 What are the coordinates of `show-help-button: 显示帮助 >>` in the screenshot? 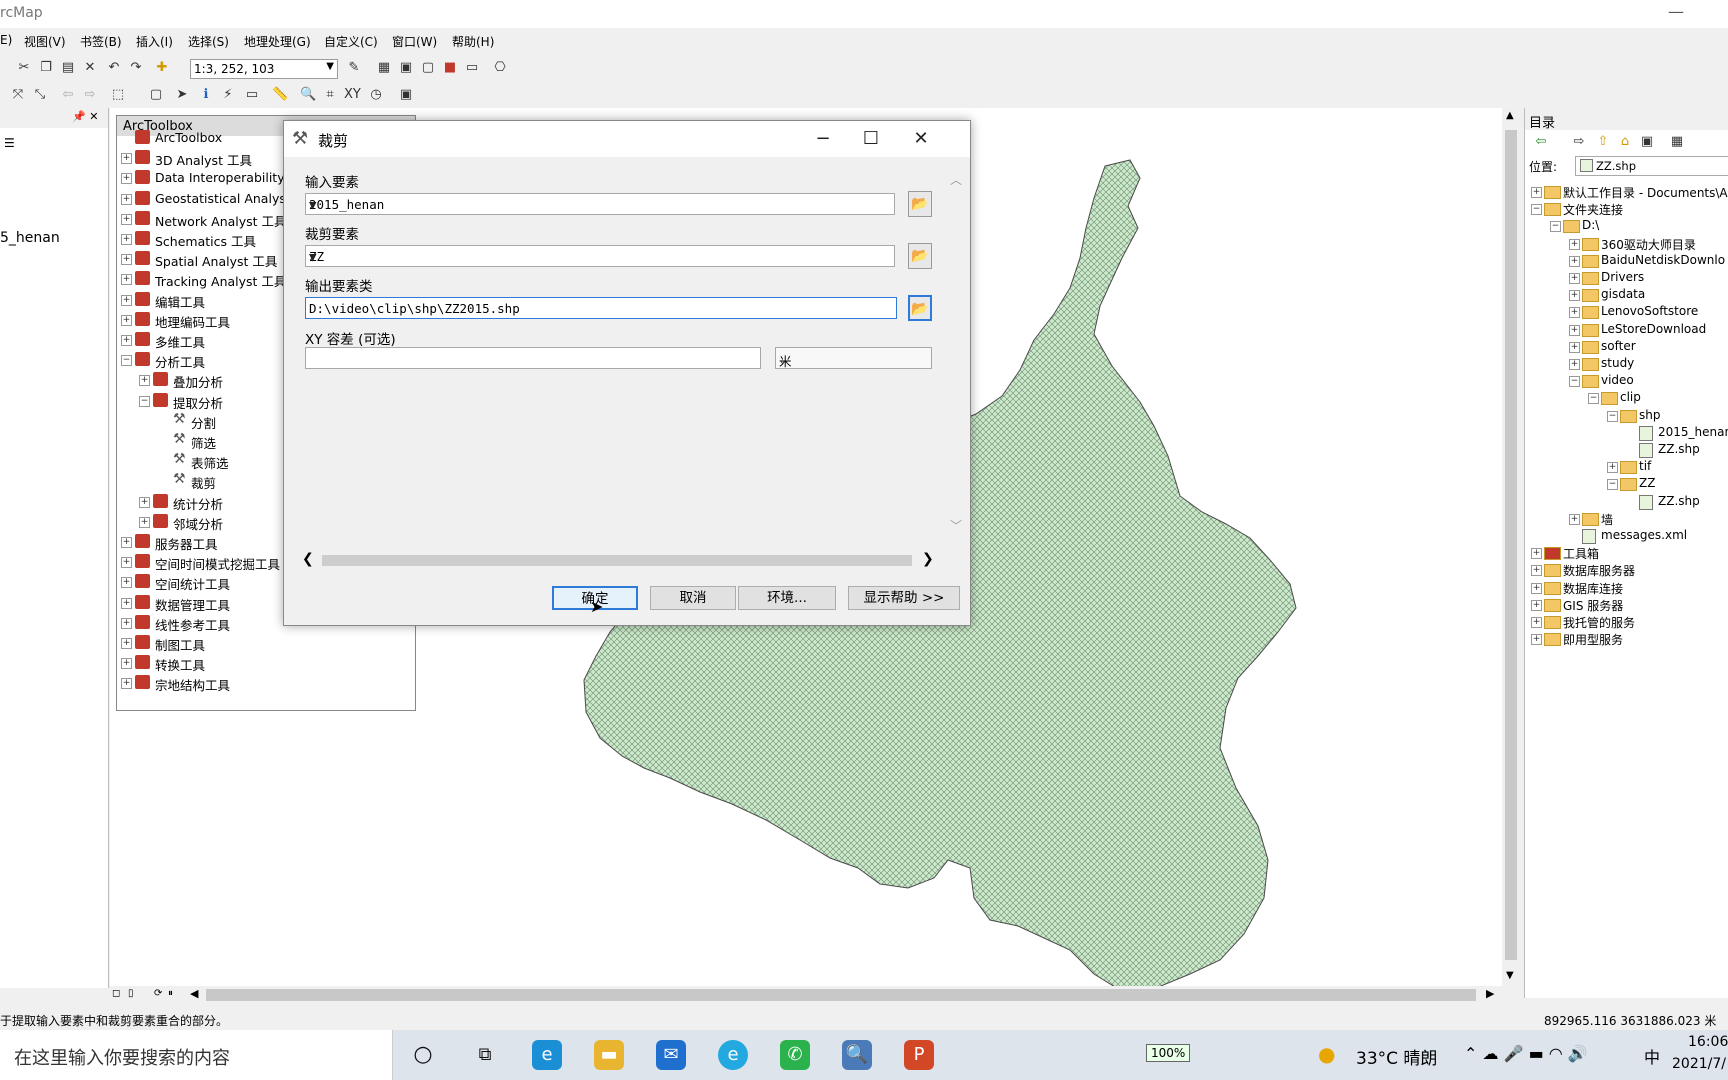 It's located at (904, 598).